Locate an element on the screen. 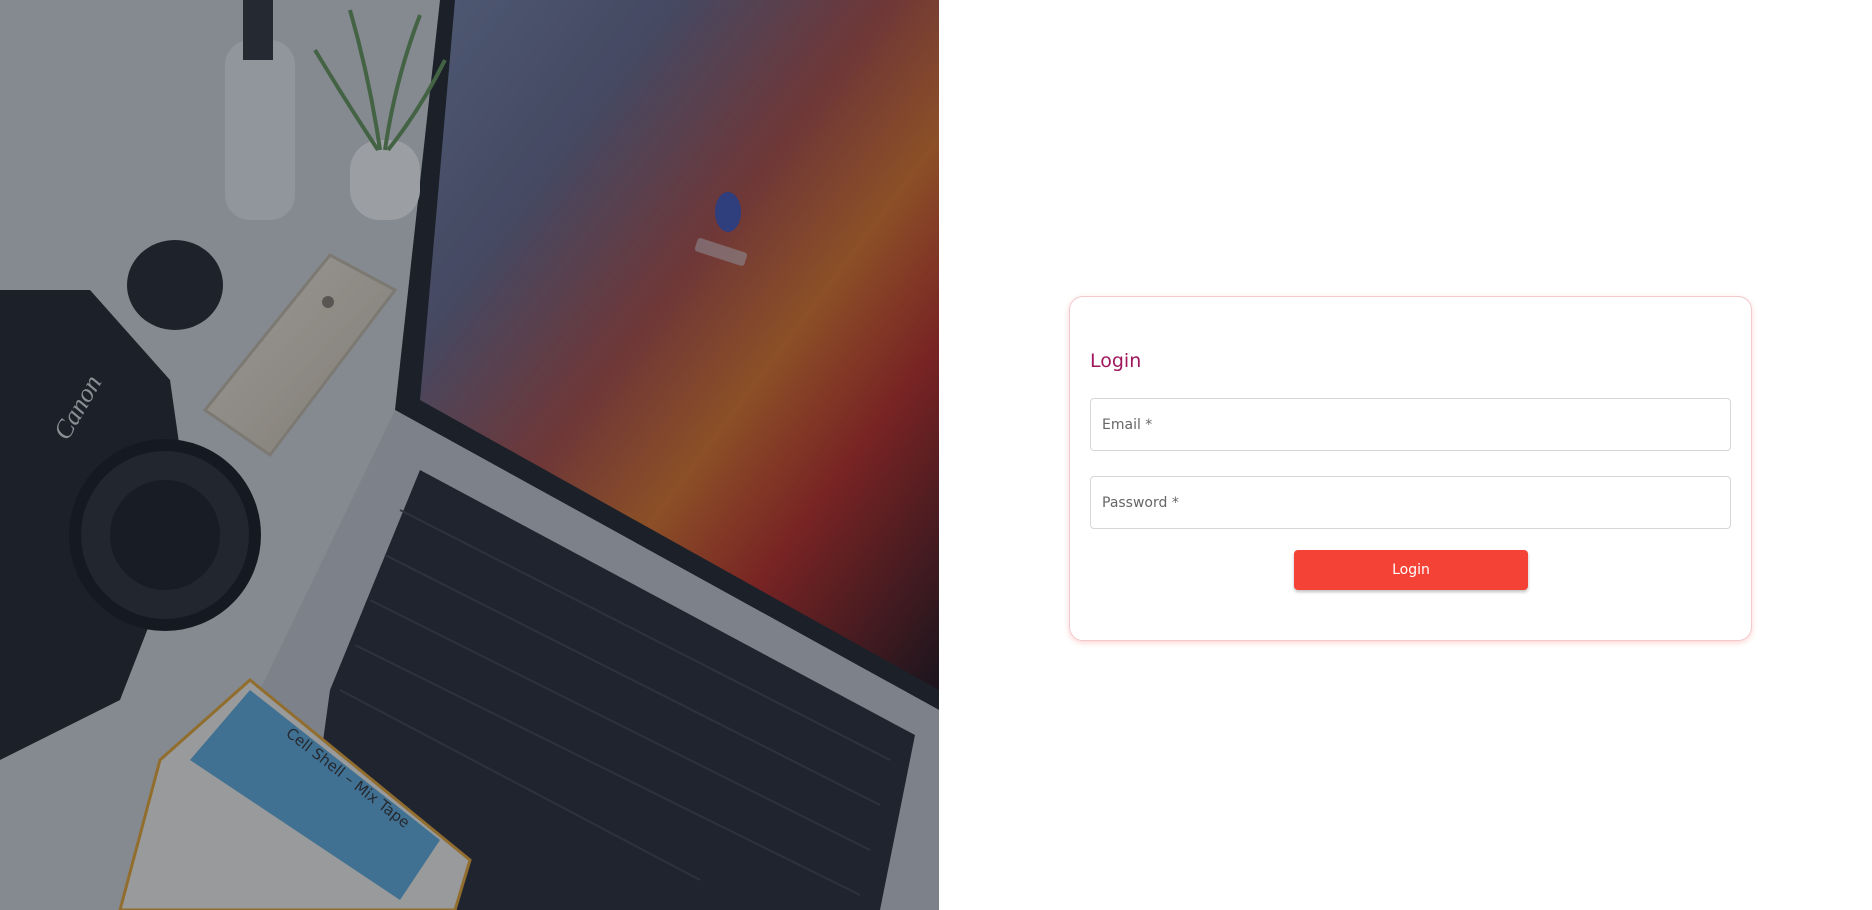  login-card: Login Login is located at coordinates (1410, 468).